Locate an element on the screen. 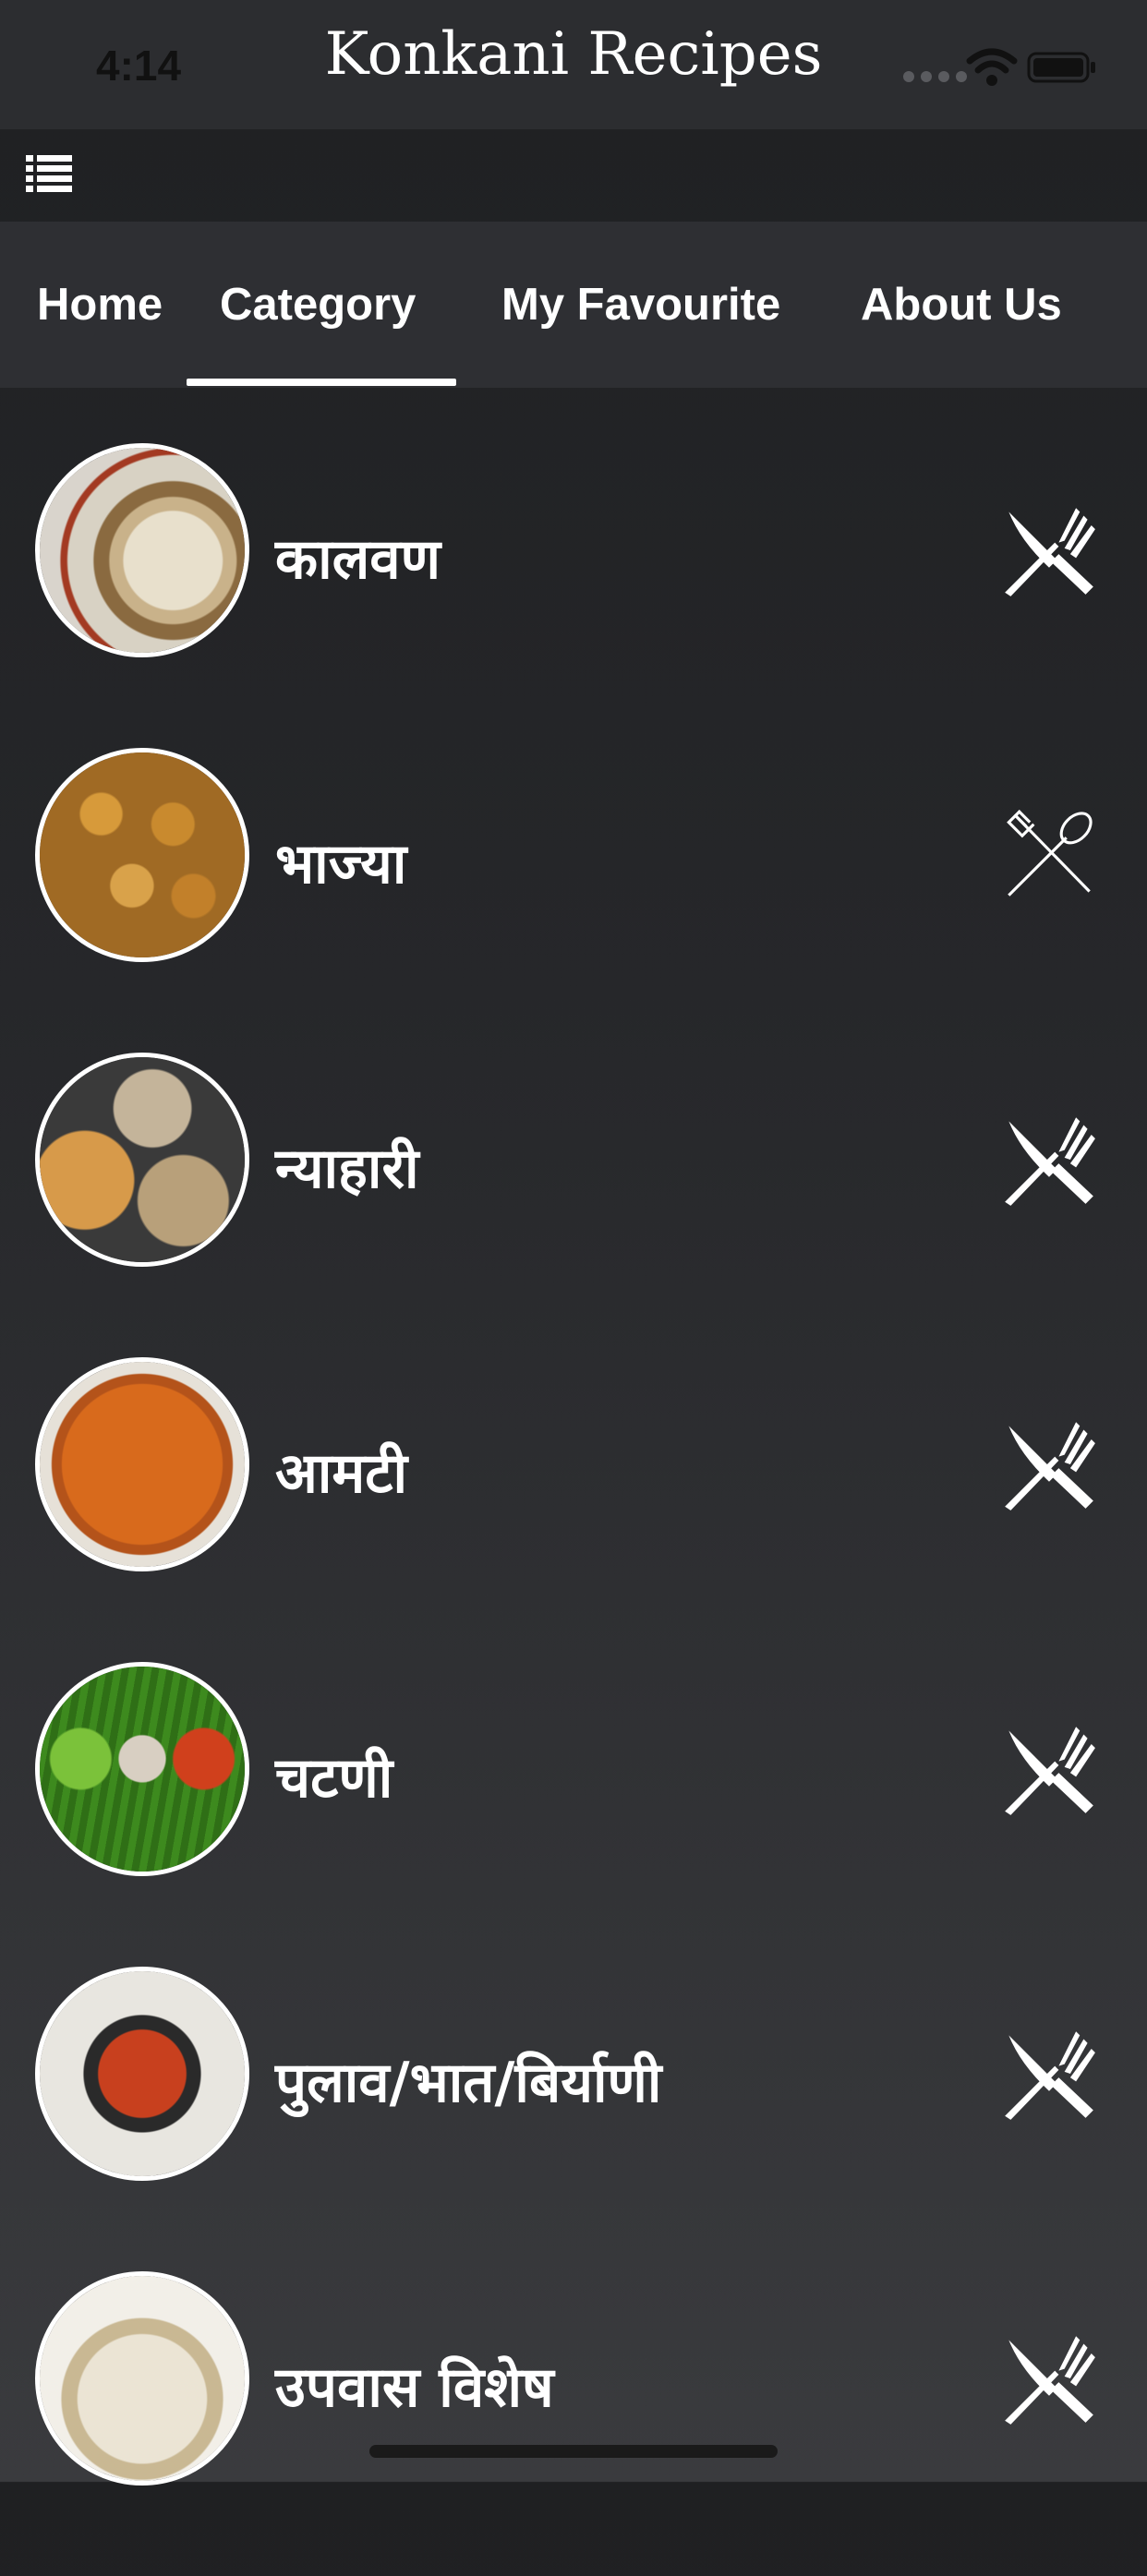 This screenshot has height=2576, width=1147. tab-category: Category is located at coordinates (318, 305).